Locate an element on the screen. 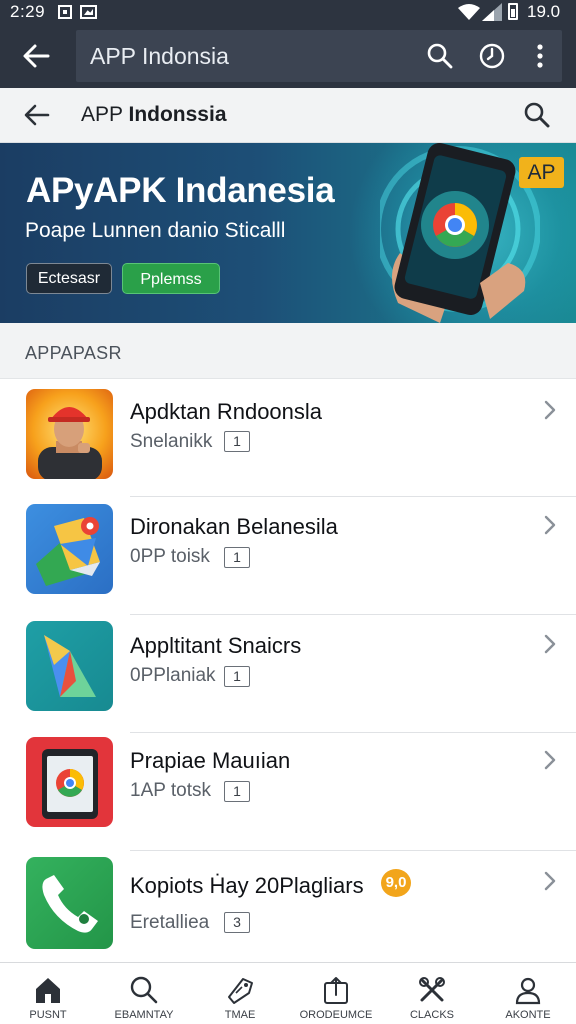  banner-primary-button: Pplemss is located at coordinates (171, 278).